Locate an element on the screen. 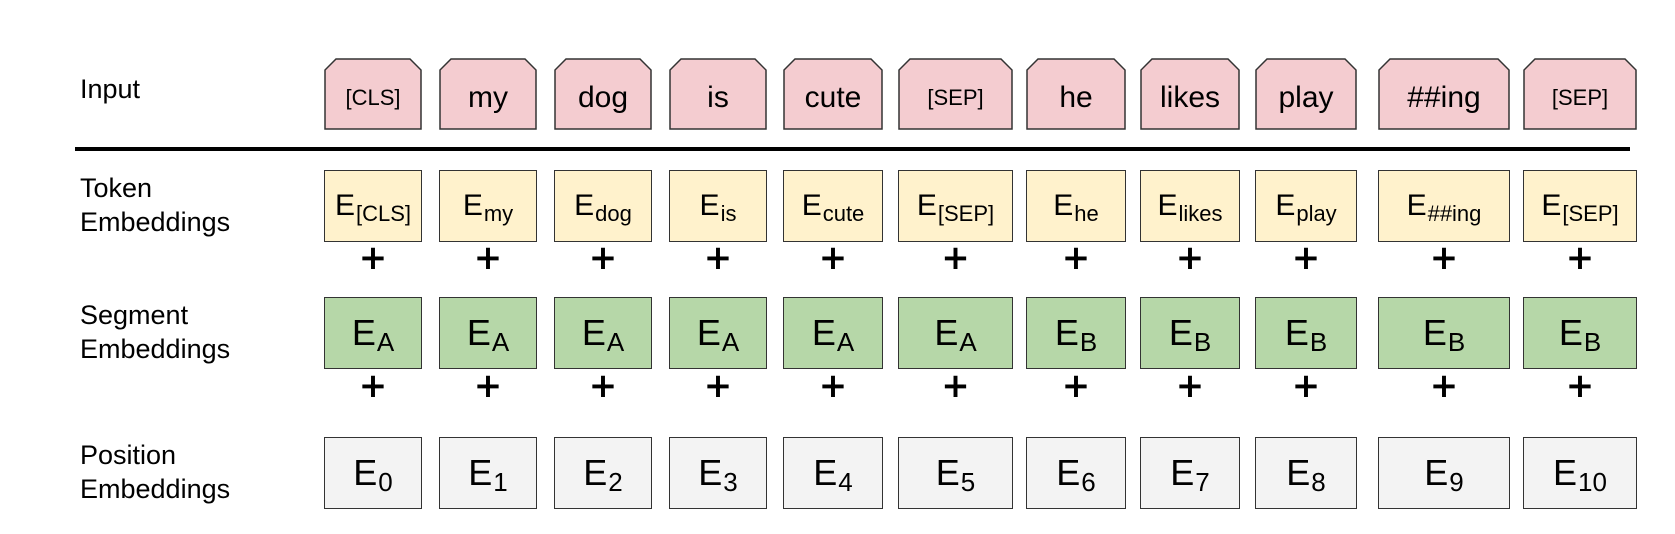 This screenshot has width=1675, height=534. position-embedding-box: E 10 is located at coordinates (1580, 473).